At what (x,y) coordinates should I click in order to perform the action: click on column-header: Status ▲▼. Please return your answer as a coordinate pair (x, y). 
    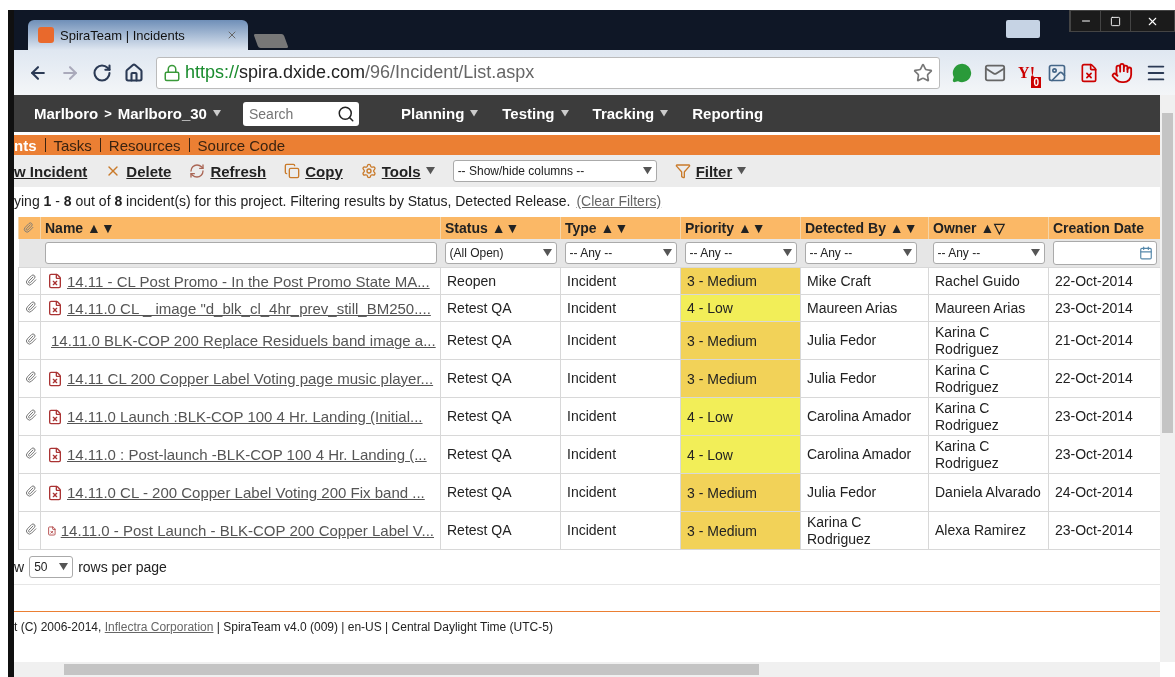
    Looking at the image, I should click on (500, 228).